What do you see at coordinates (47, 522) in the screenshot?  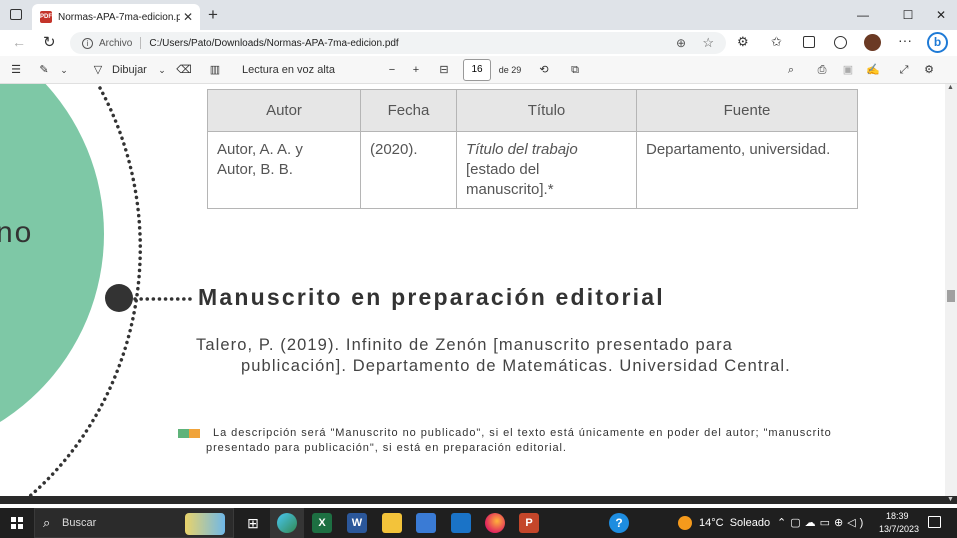 I see `taskbar-search-icon: ⌕` at bounding box center [47, 522].